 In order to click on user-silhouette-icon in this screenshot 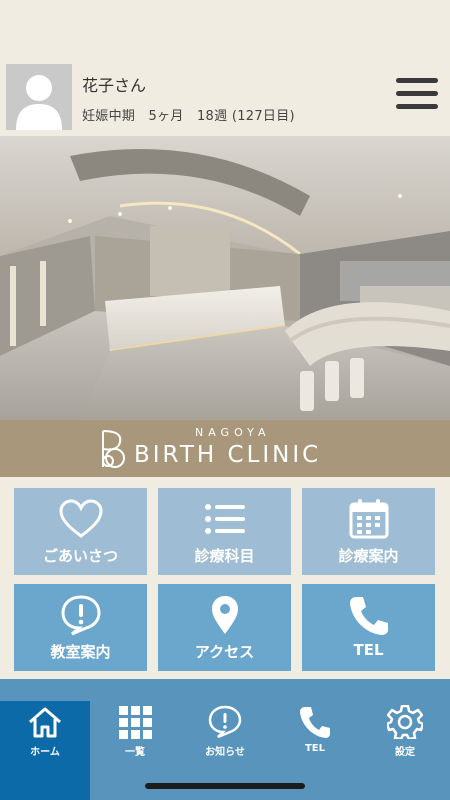, I will do `click(39, 97)`.